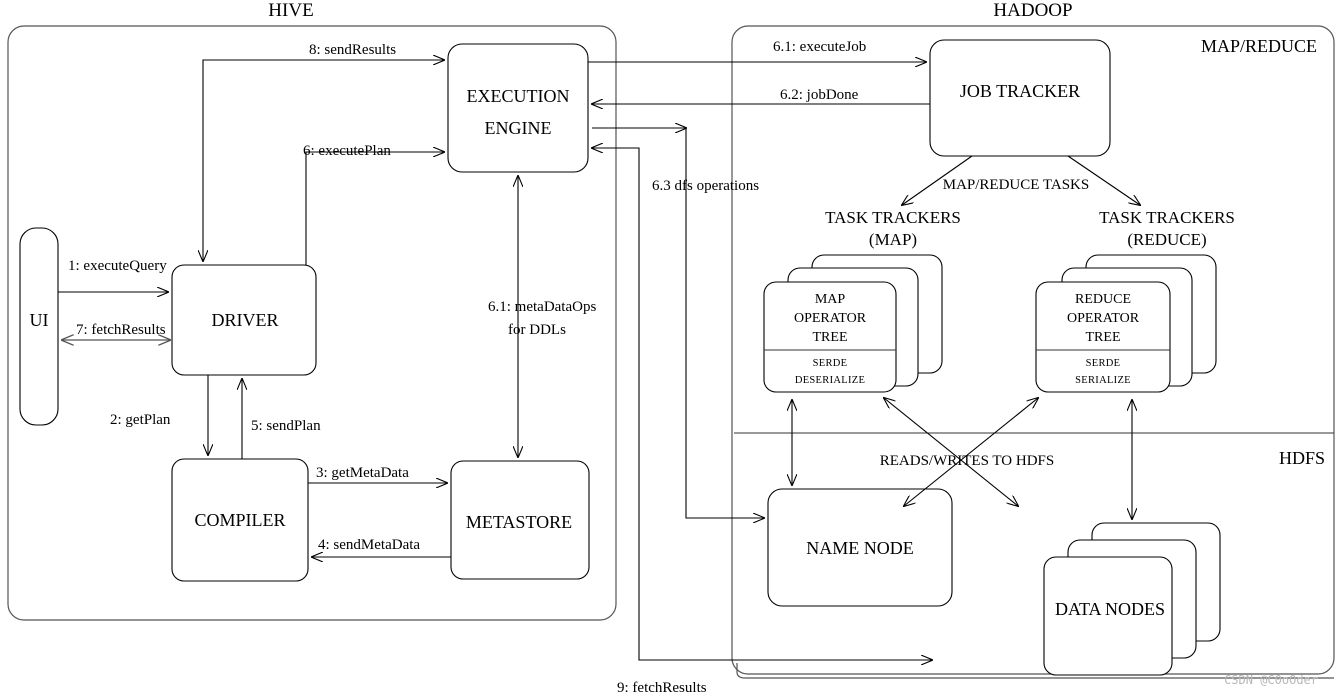 Image resolution: width=1342 pixels, height=694 pixels. I want to click on task-trackers-reduce-label-line1: TASK TRACKERS, so click(1167, 217).